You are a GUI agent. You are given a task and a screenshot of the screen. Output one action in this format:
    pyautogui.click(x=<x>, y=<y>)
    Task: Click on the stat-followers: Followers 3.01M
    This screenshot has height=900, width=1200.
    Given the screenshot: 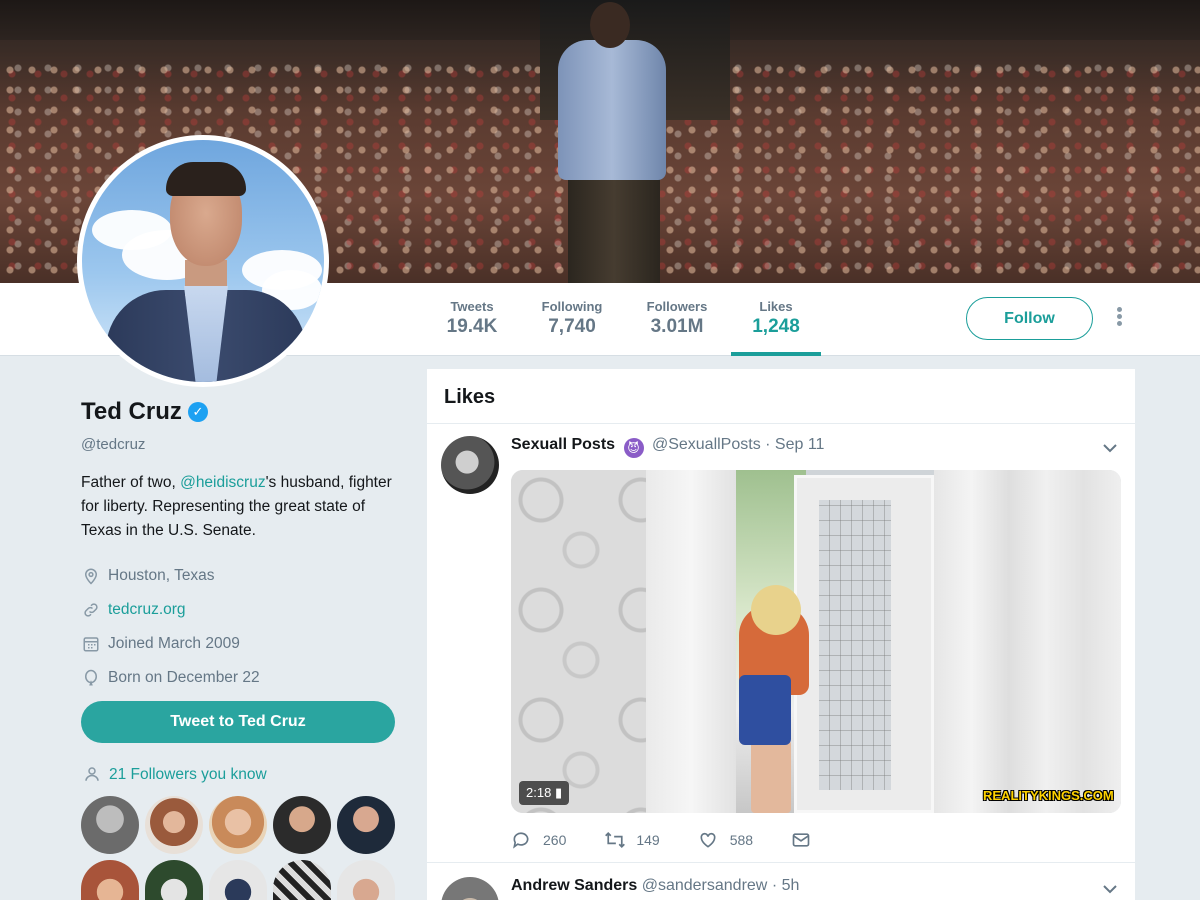 What is the action you would take?
    pyautogui.click(x=677, y=319)
    